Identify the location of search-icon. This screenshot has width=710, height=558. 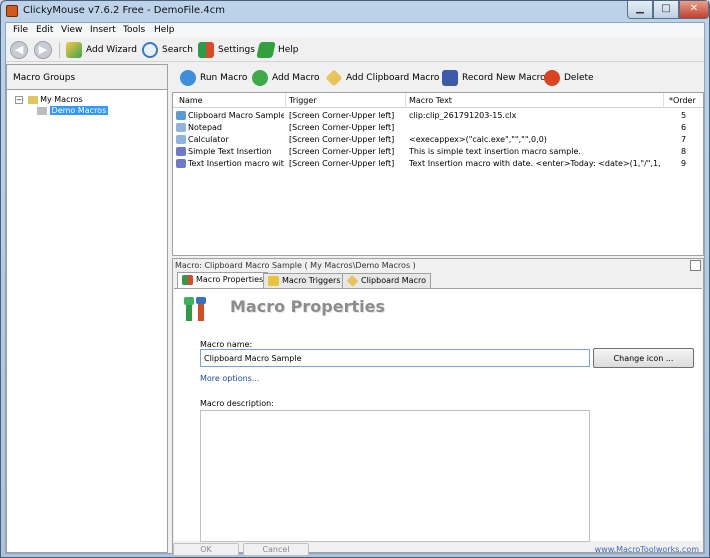
(150, 49).